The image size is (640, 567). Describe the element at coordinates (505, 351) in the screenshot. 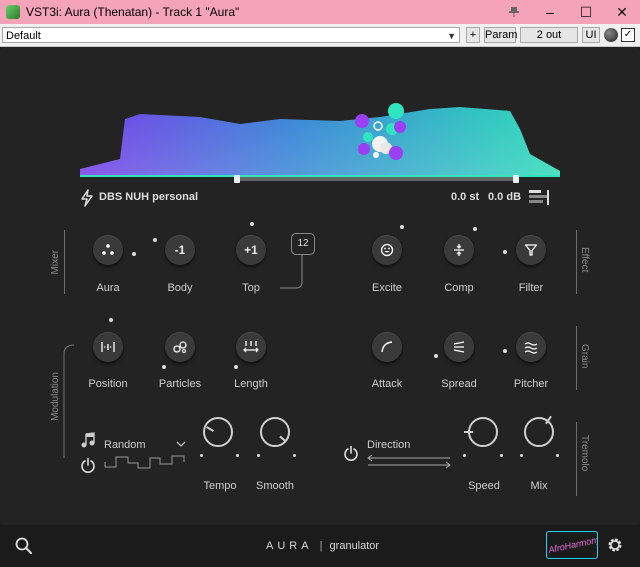

I see `pitcher-dot` at that location.